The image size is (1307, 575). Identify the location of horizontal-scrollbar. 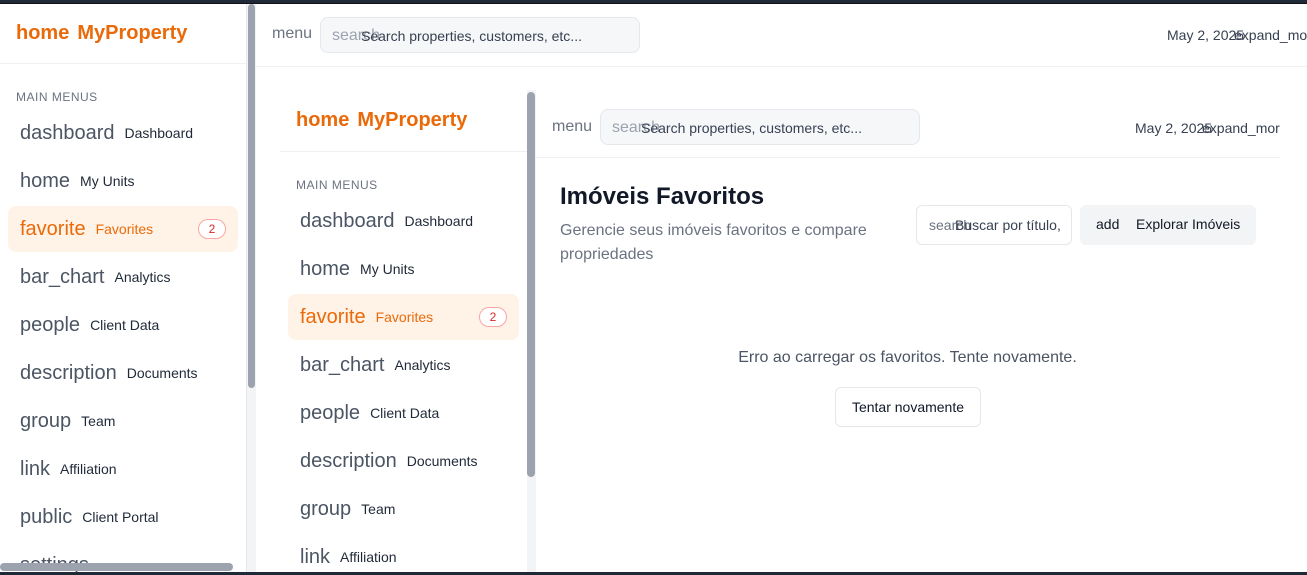
(116, 567).